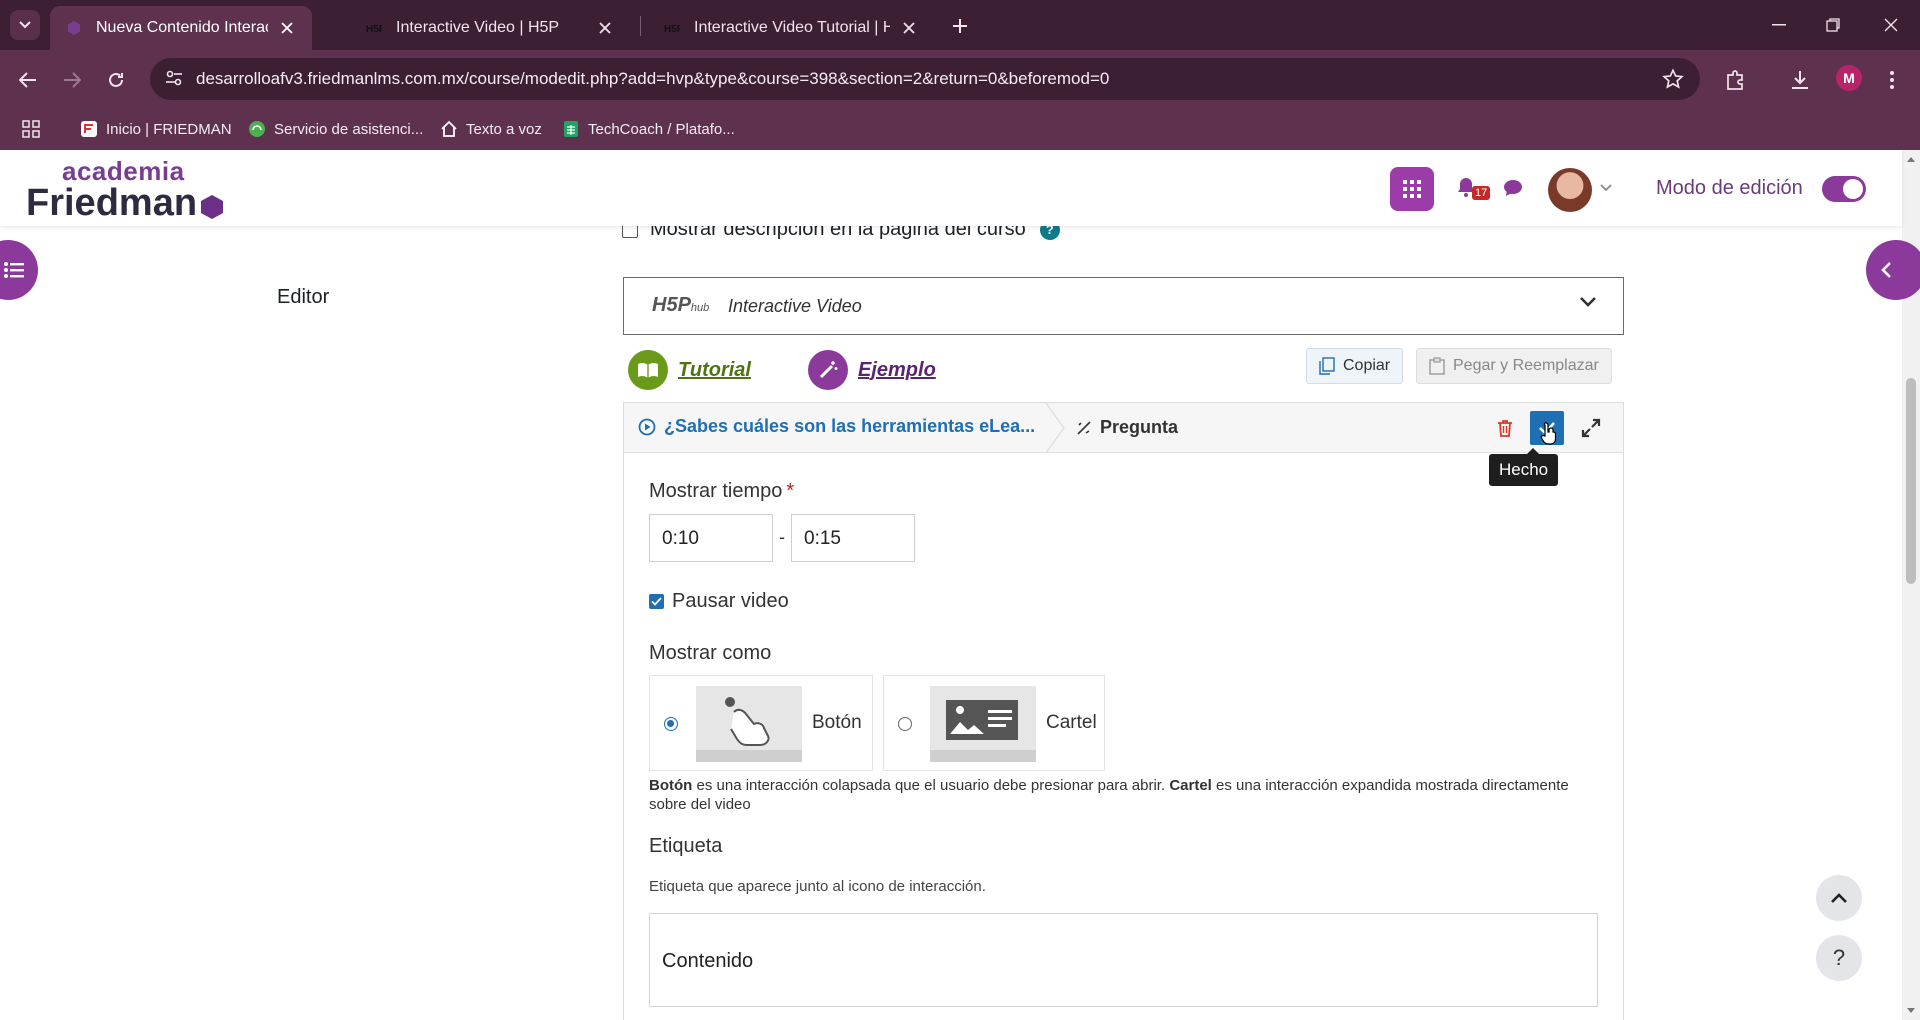  I want to click on breadcrumb-current-label: Pregunta, so click(1139, 427).